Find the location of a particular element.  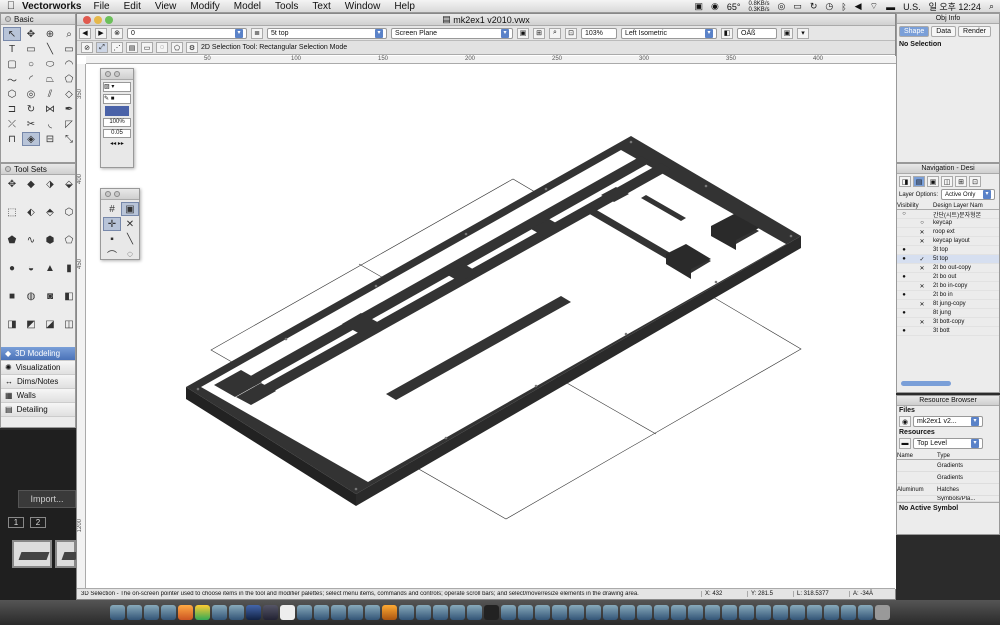

spiral-tool-icon: ◎ is located at coordinates (31, 94).